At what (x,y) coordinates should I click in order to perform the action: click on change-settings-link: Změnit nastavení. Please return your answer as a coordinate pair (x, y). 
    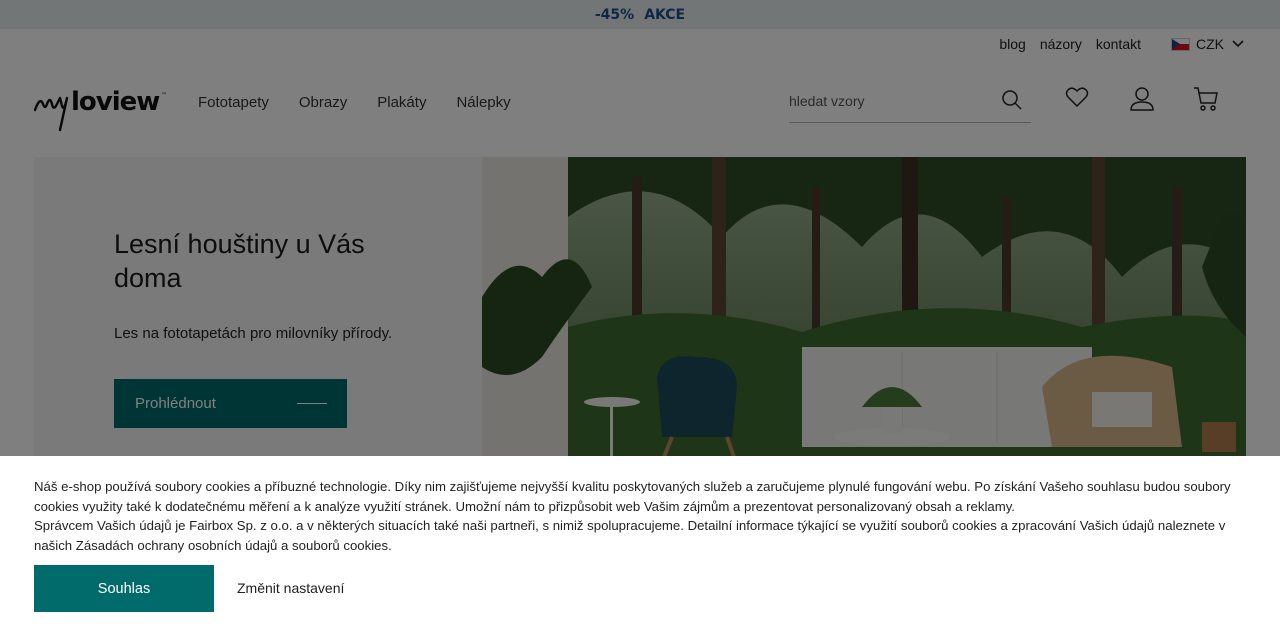
    Looking at the image, I should click on (290, 588).